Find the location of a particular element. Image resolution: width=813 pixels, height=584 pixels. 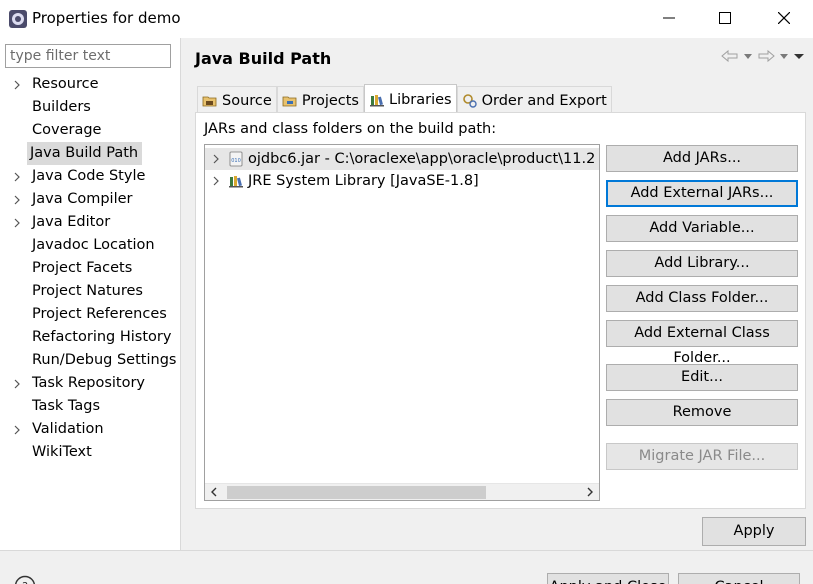

nav-item-builders: Builders is located at coordinates (90, 107).